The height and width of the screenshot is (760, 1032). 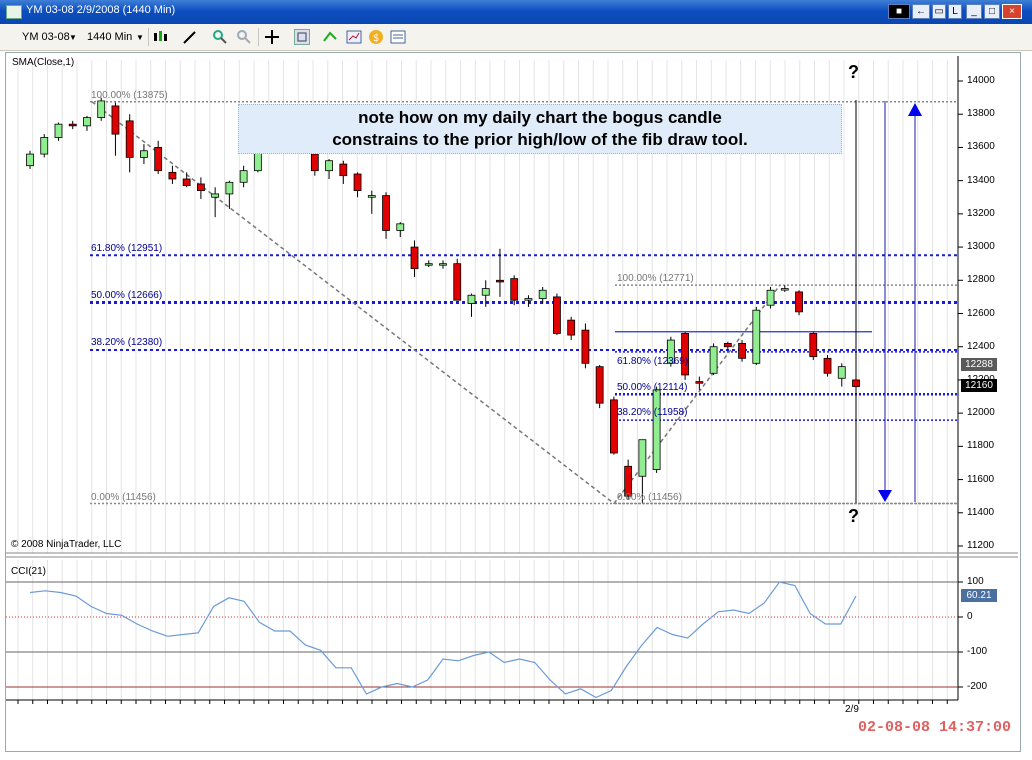 I want to click on date-axis-label: 2/9, so click(x=852, y=709).